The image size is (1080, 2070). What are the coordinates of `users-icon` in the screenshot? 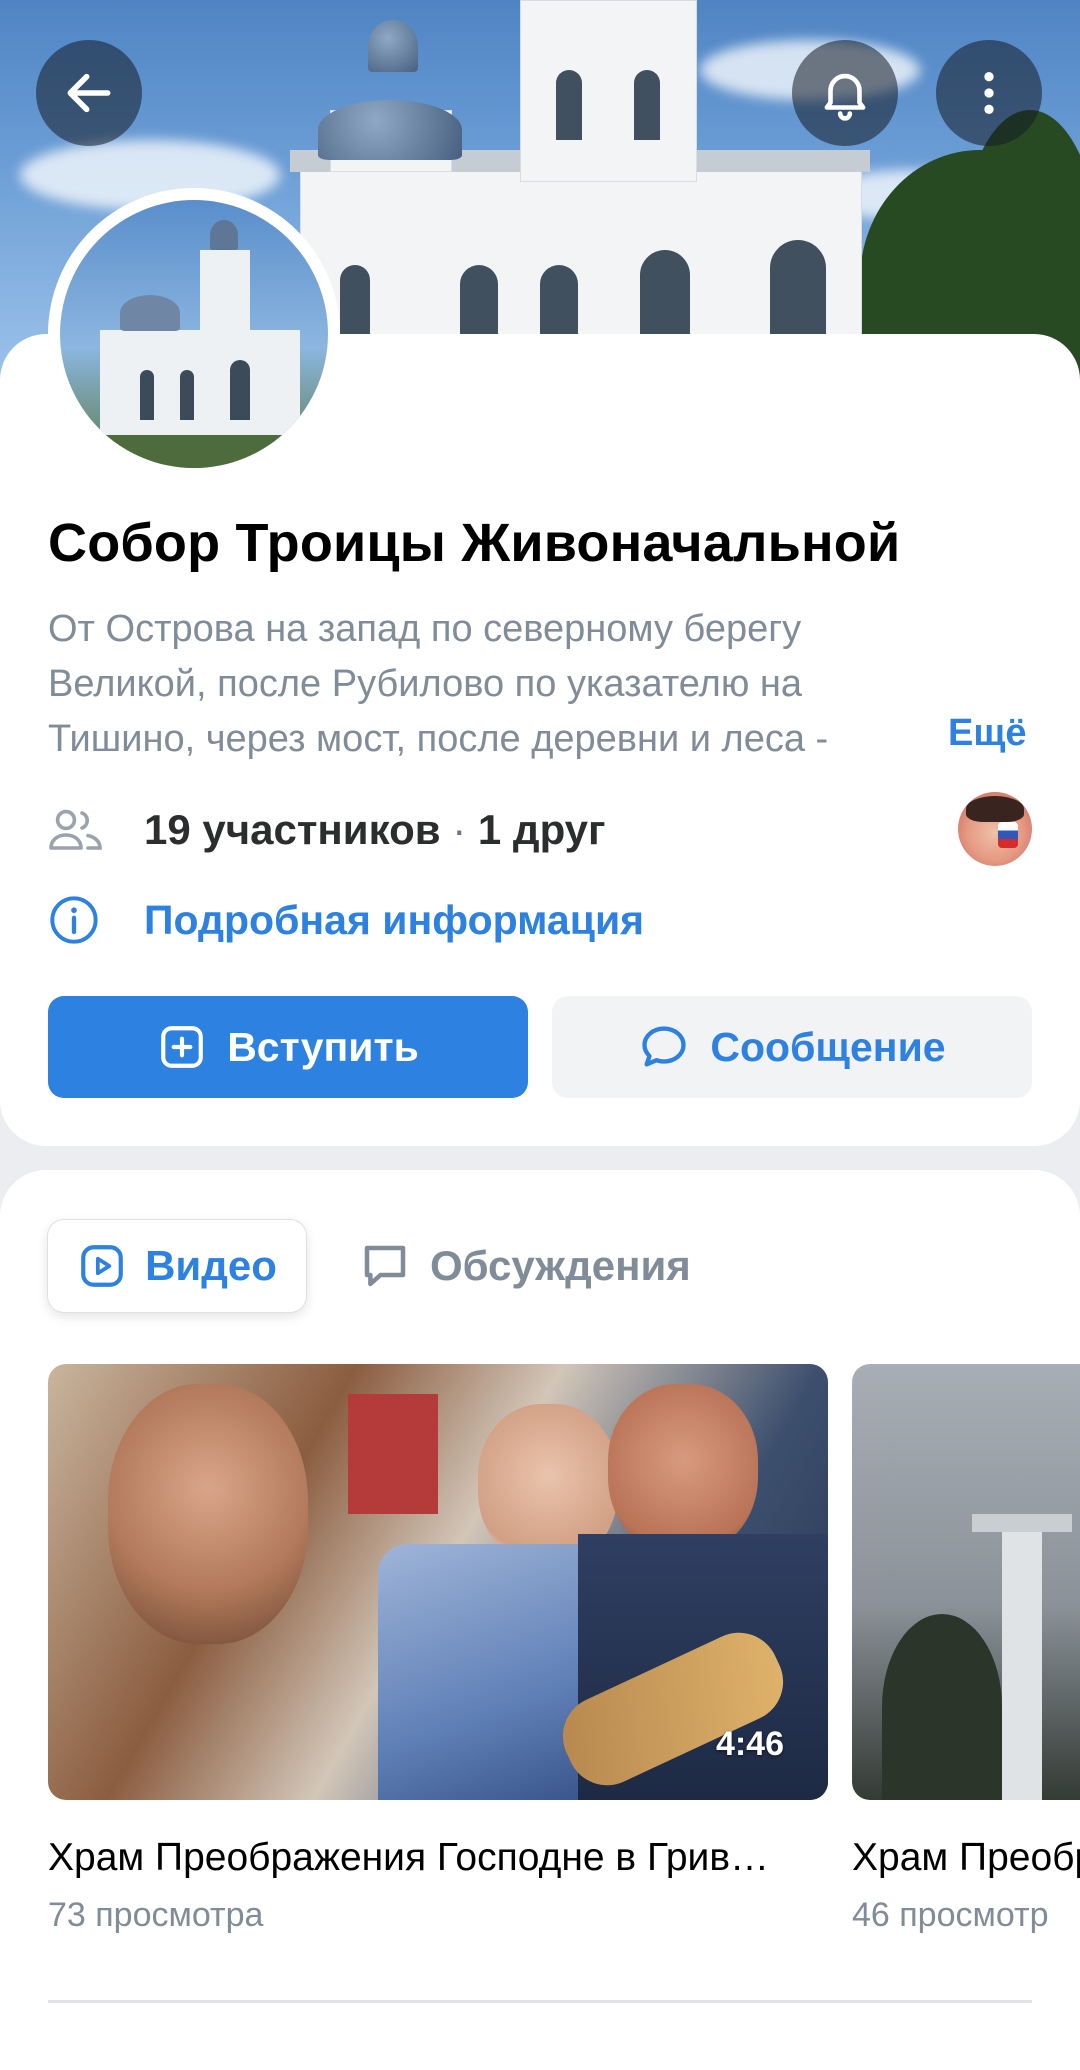 It's located at (75, 829).